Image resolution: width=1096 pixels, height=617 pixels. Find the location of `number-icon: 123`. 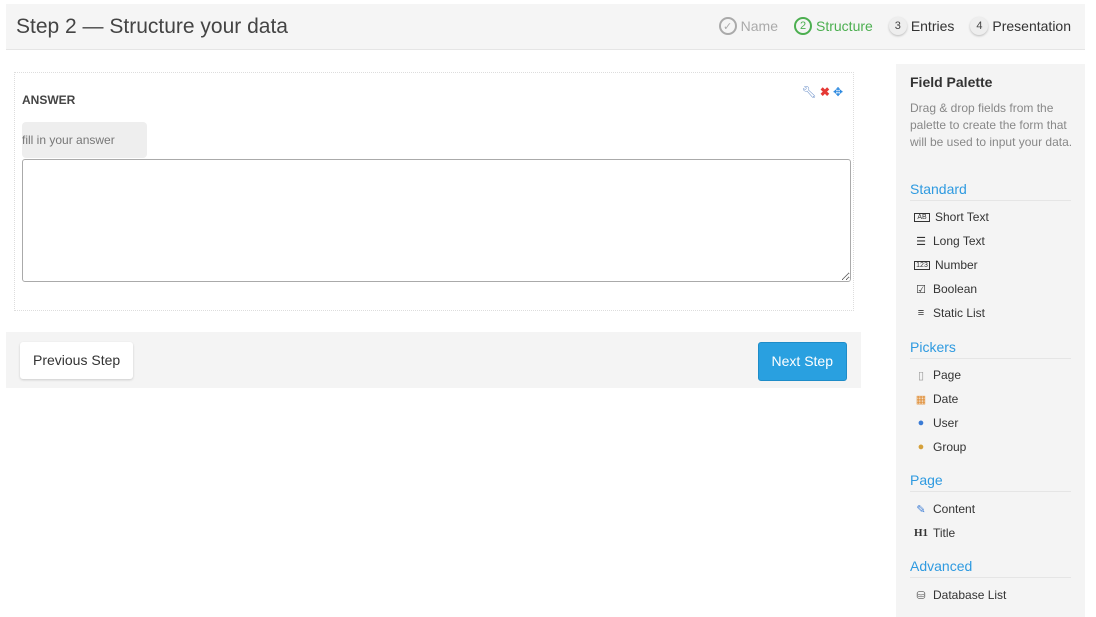

number-icon: 123 is located at coordinates (922, 265).